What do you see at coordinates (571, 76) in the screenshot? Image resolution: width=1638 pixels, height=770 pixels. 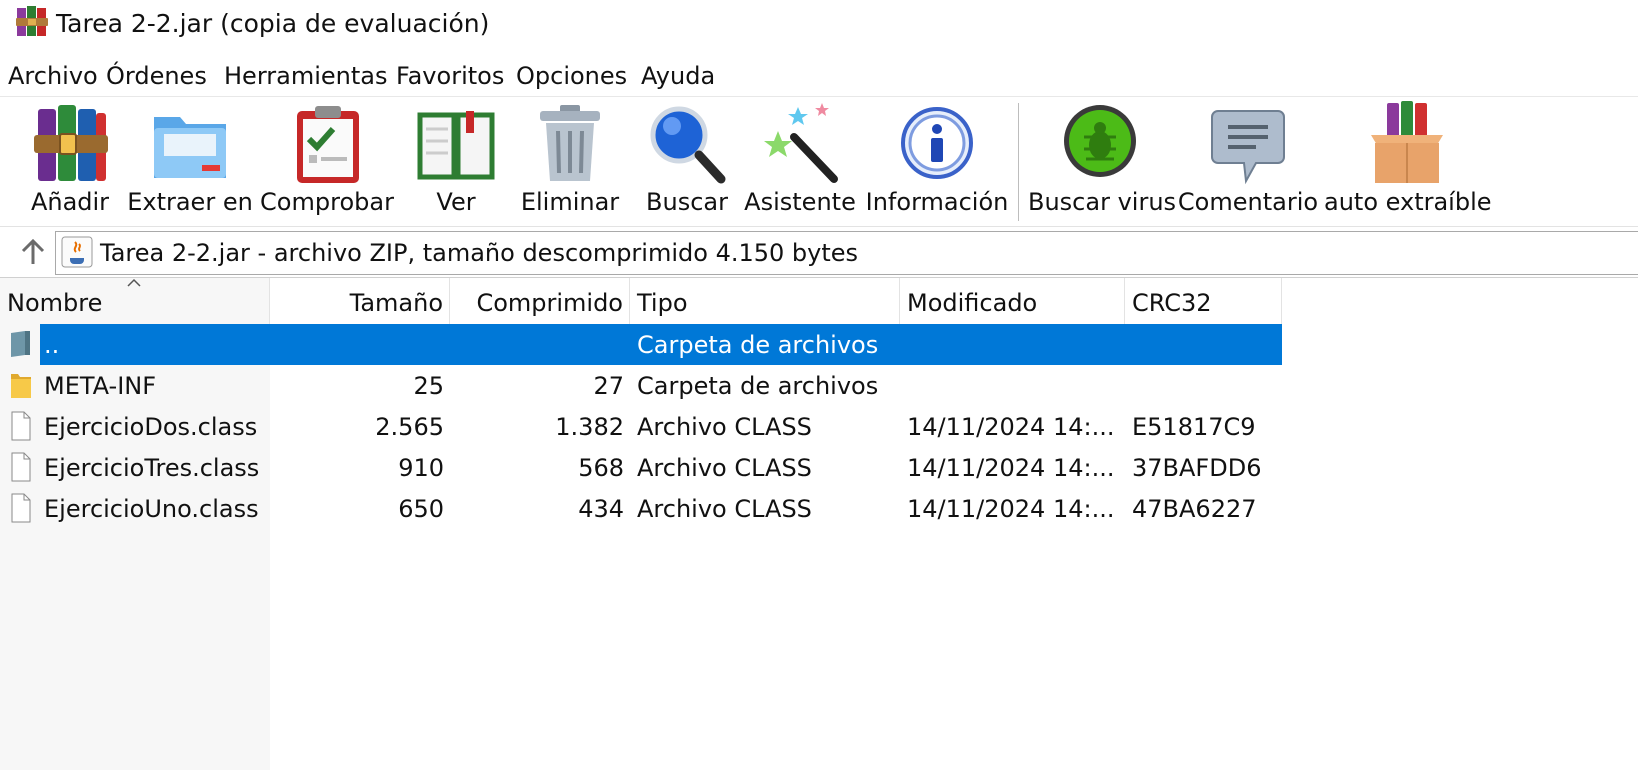 I see `menu-opciones: Opciones` at bounding box center [571, 76].